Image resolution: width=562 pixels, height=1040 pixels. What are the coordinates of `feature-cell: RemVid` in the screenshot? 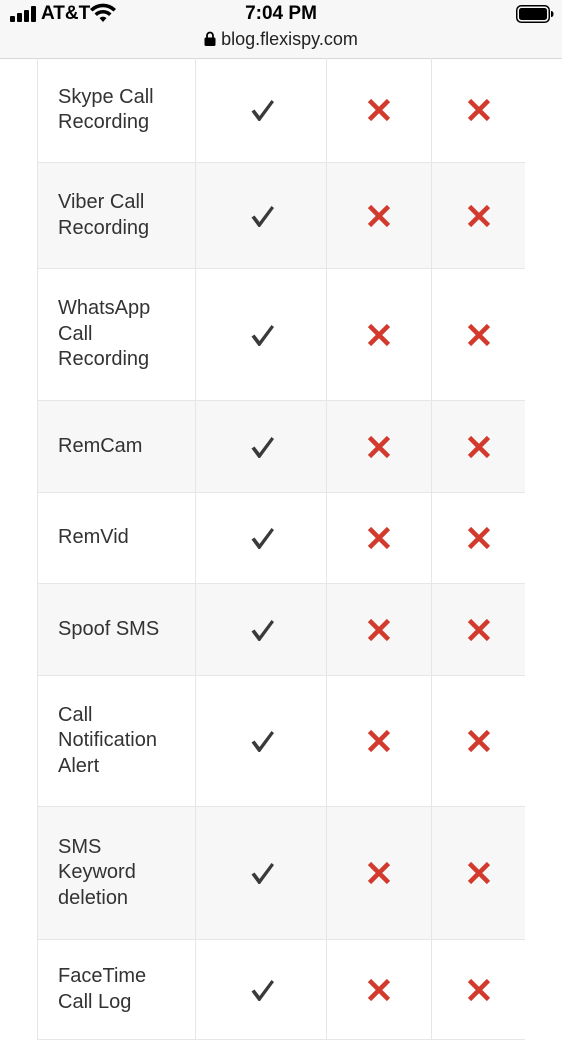 It's located at (117, 538).